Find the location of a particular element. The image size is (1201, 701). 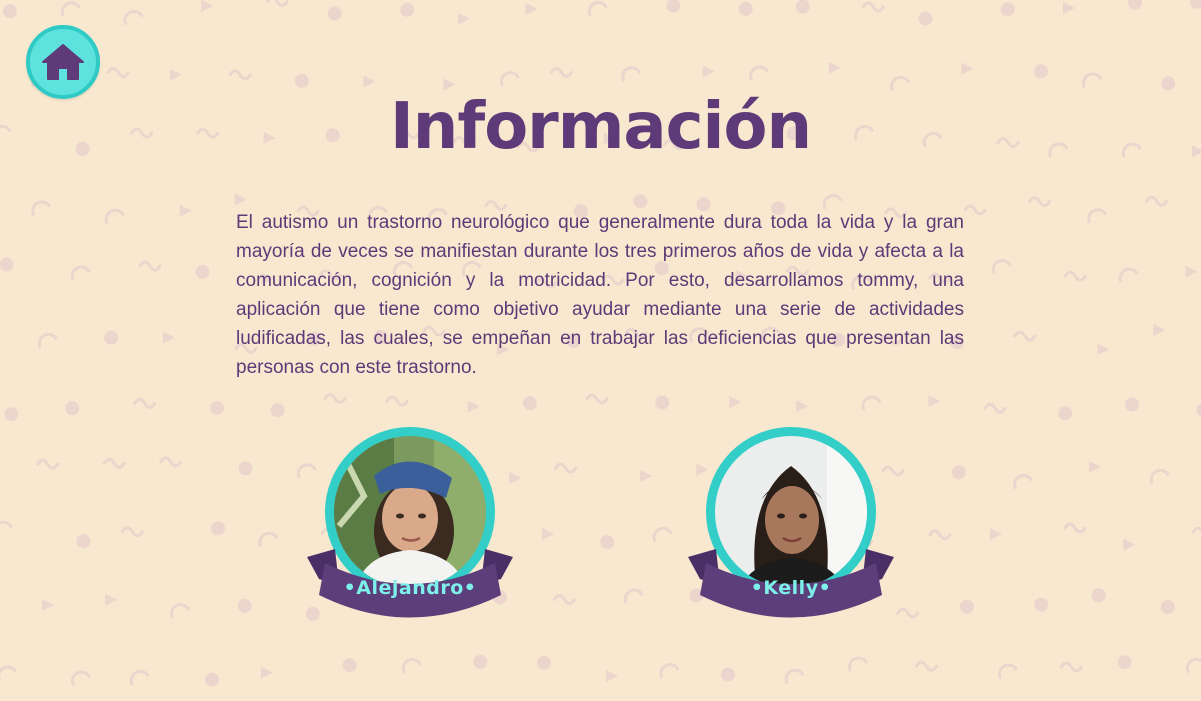

home-icon is located at coordinates (63, 62).